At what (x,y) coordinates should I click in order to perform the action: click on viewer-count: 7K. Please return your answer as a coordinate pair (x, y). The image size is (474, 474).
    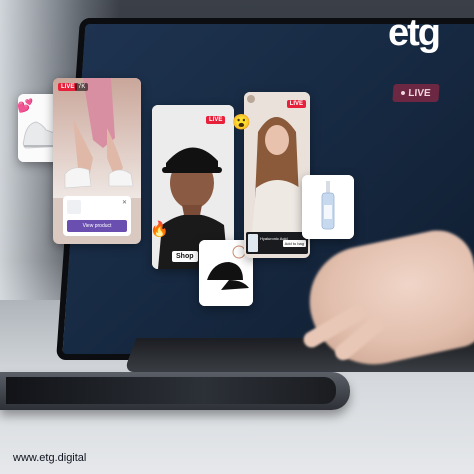
    Looking at the image, I should click on (82, 87).